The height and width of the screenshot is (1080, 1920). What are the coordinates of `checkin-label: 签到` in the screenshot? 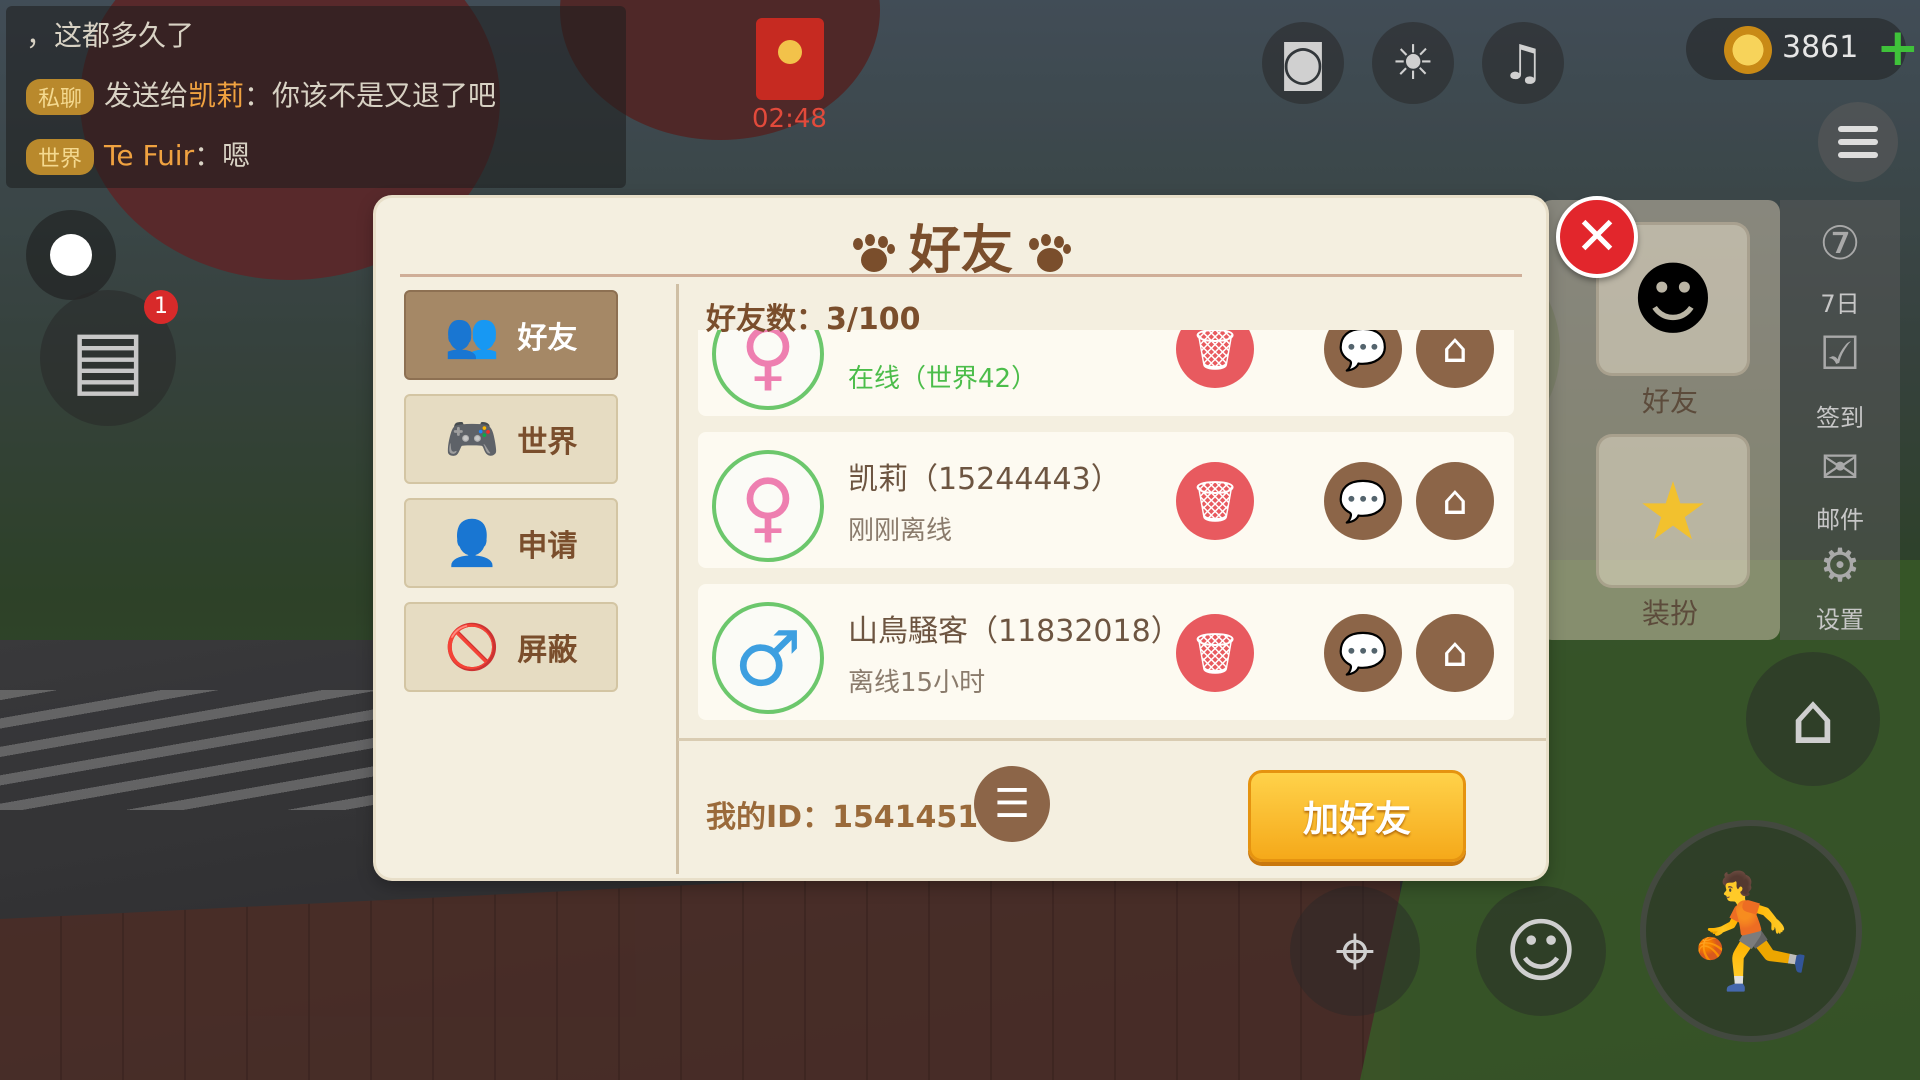 It's located at (1840, 418).